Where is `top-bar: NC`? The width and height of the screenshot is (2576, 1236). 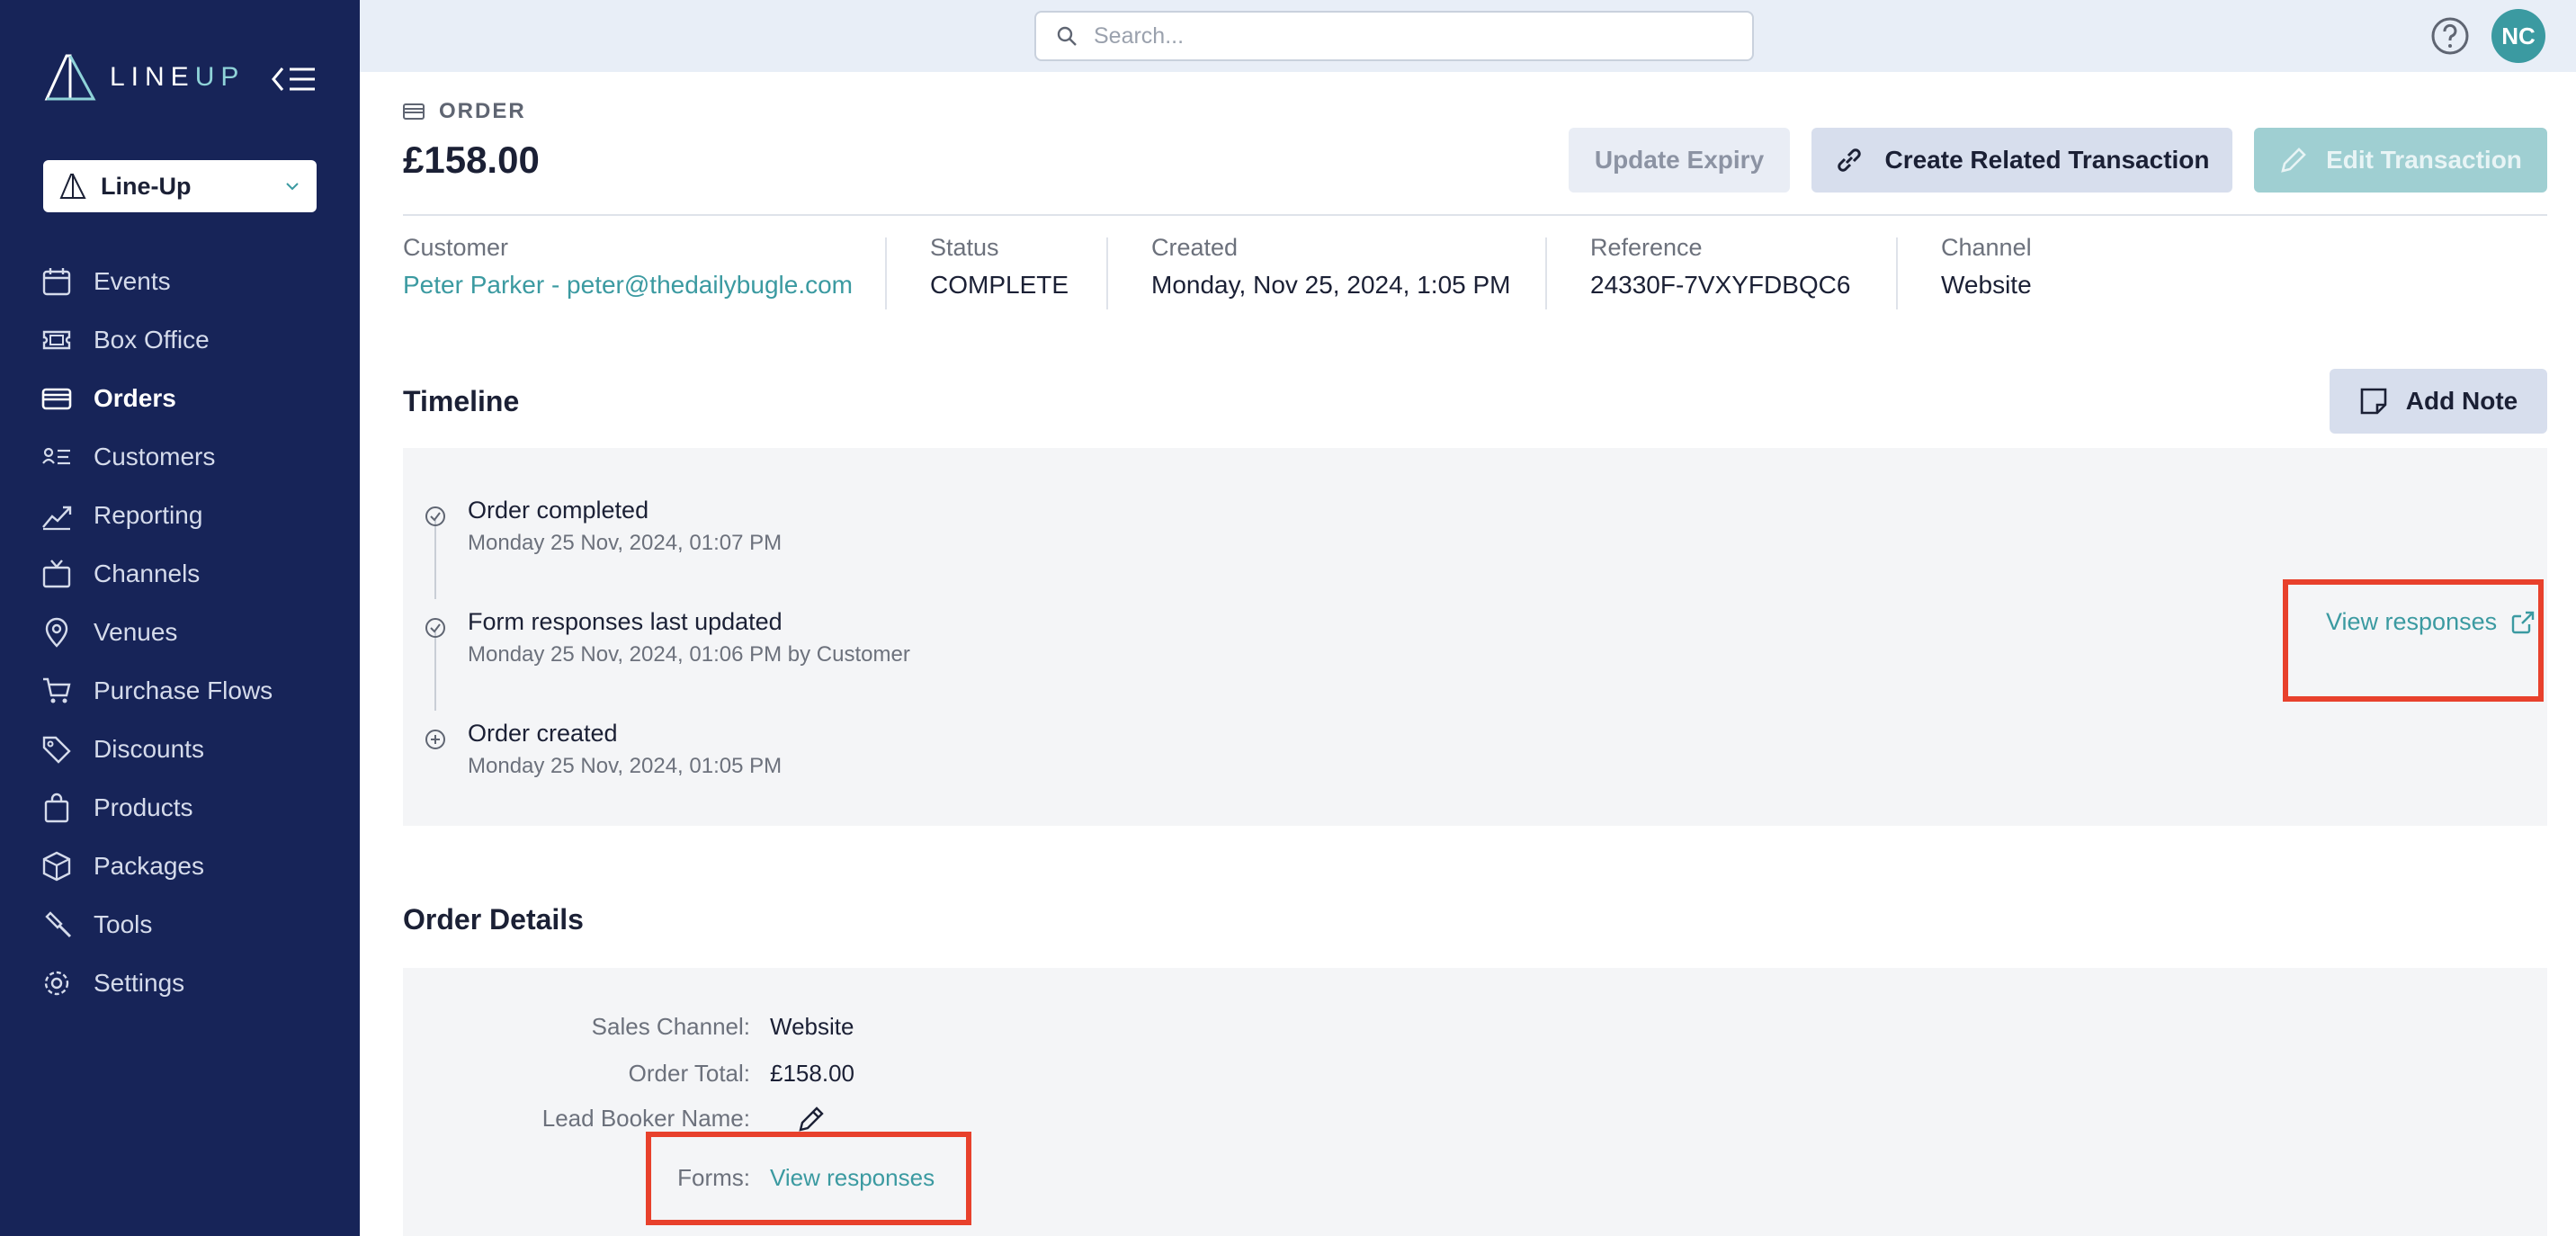 top-bar: NC is located at coordinates (1468, 36).